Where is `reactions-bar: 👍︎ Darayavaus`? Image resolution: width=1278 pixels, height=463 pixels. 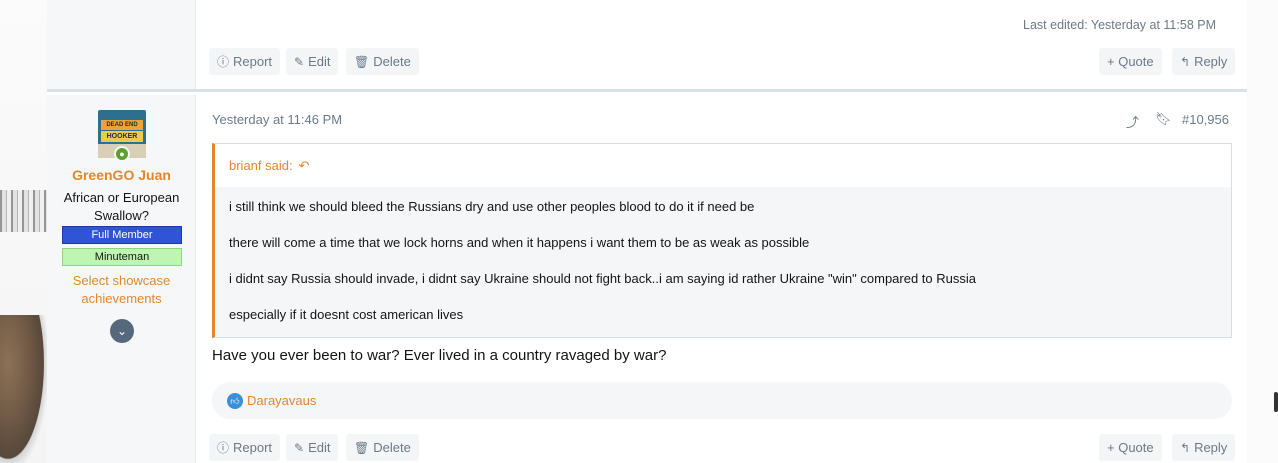
reactions-bar: 👍︎ Darayavaus is located at coordinates (722, 400).